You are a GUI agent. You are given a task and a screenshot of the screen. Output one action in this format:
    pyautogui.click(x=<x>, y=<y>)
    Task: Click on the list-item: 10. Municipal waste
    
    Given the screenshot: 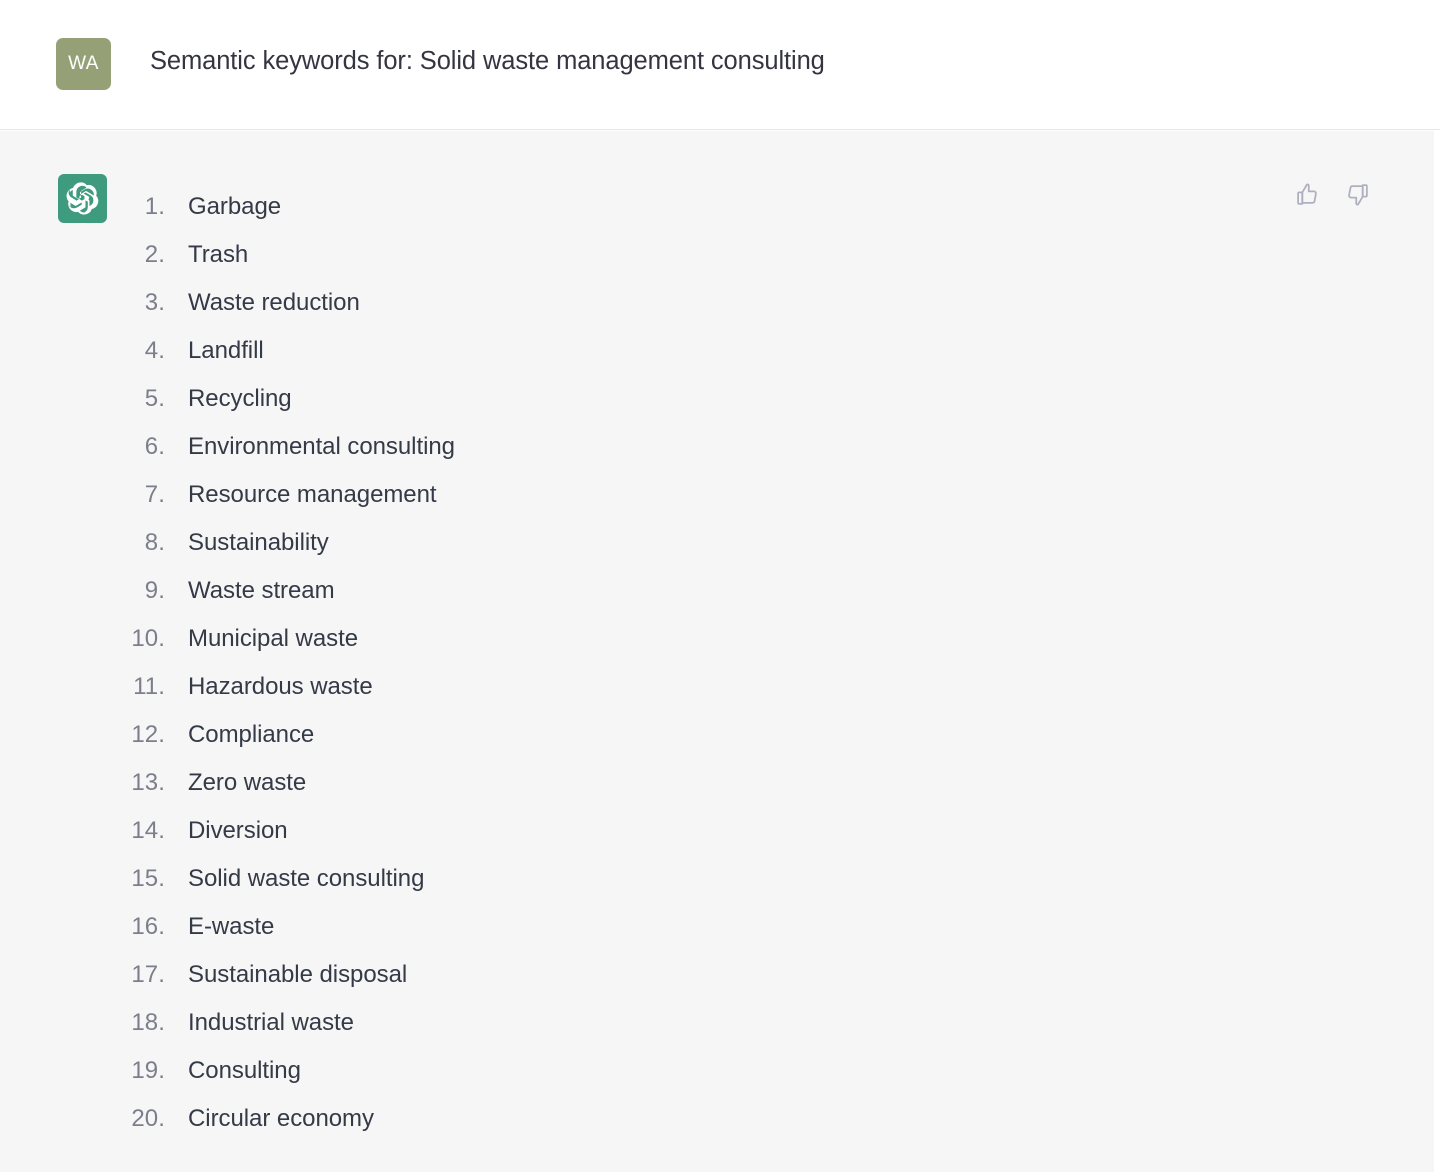 What is the action you would take?
    pyautogui.click(x=717, y=639)
    